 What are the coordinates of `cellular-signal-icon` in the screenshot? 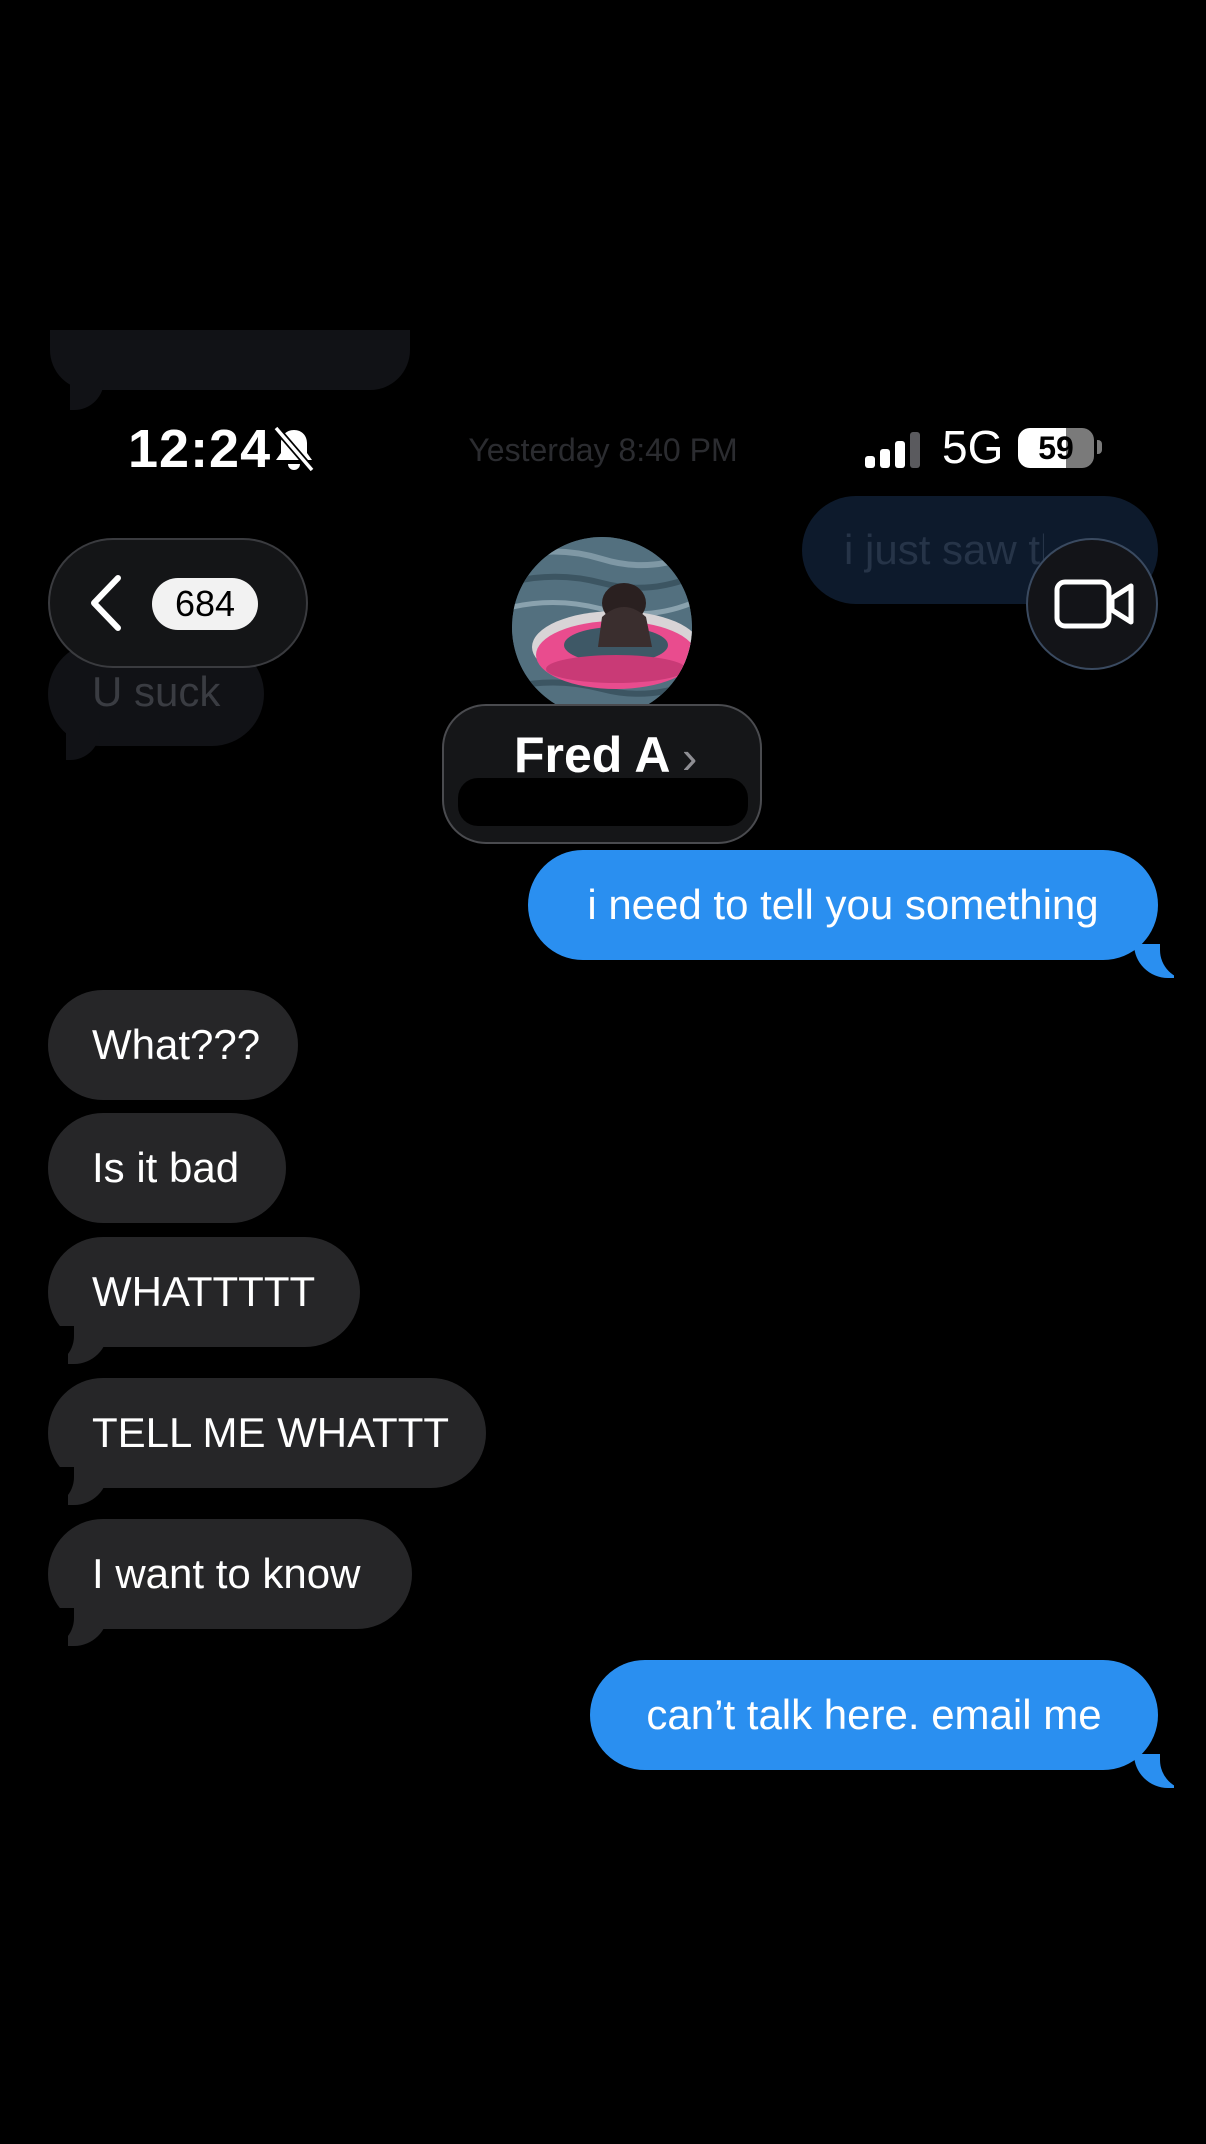 It's located at (892, 450).